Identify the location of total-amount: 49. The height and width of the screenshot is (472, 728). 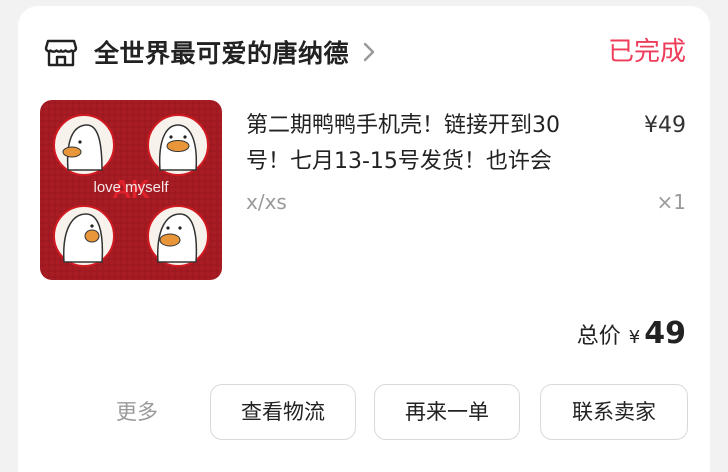
(665, 333).